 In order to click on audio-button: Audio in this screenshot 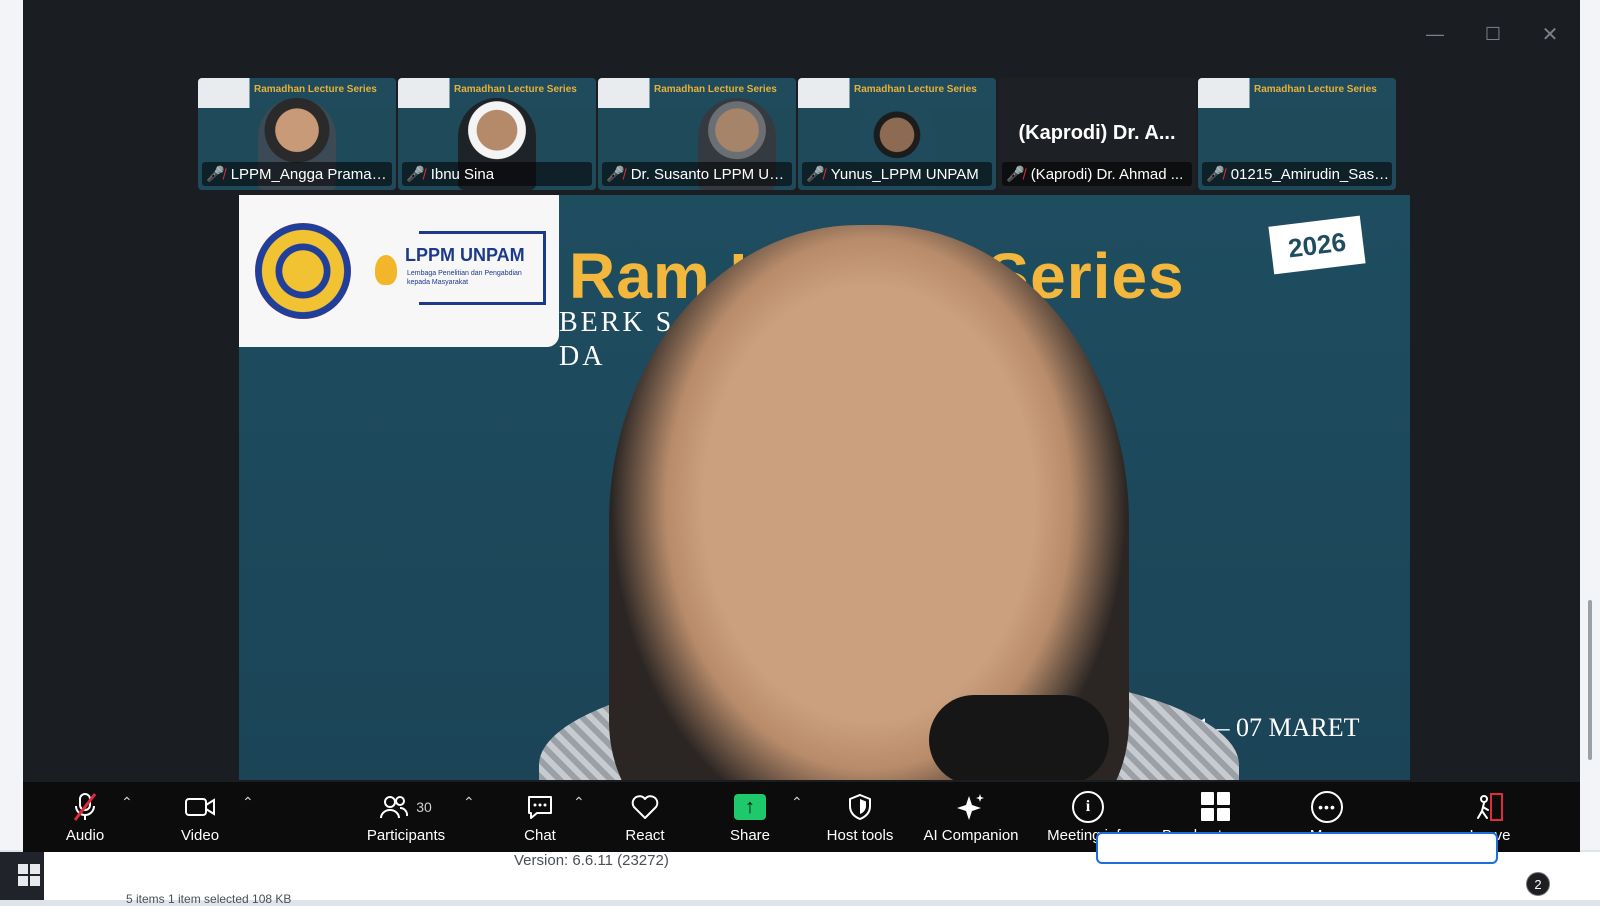, I will do `click(85, 817)`.